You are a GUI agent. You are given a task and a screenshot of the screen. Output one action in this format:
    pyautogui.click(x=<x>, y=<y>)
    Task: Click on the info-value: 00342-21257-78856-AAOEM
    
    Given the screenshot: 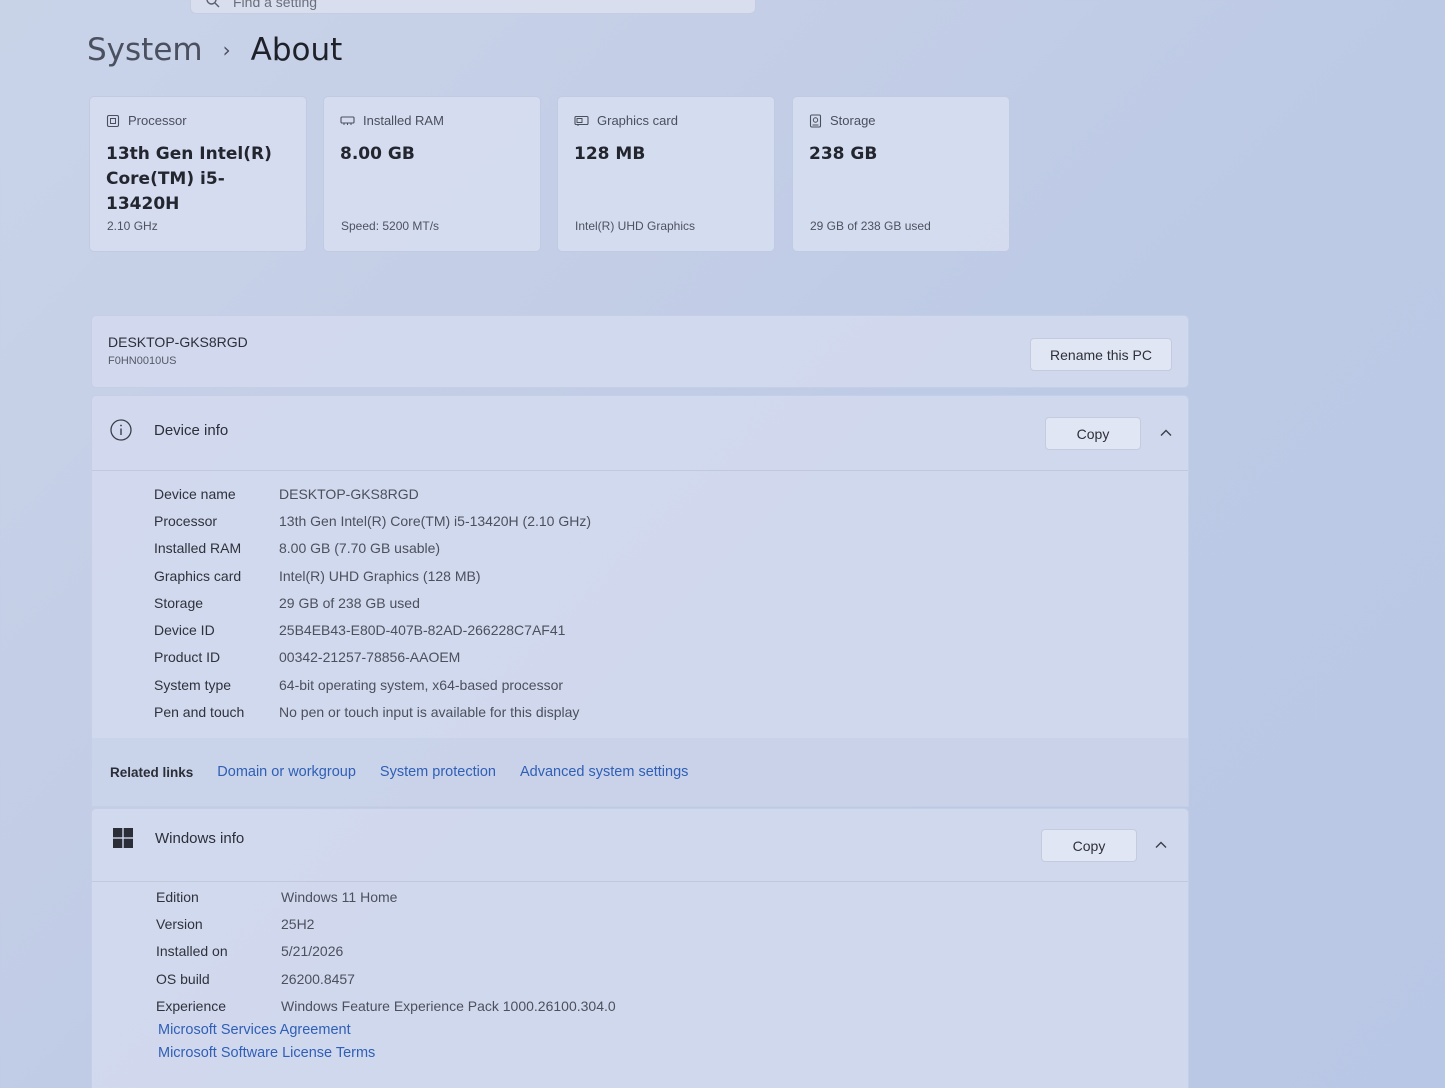 What is the action you would take?
    pyautogui.click(x=370, y=657)
    